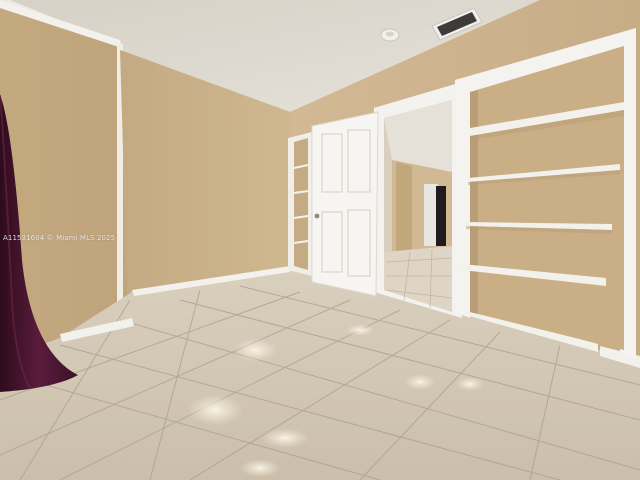  What do you see at coordinates (317, 216) in the screenshot?
I see `door-knob` at bounding box center [317, 216].